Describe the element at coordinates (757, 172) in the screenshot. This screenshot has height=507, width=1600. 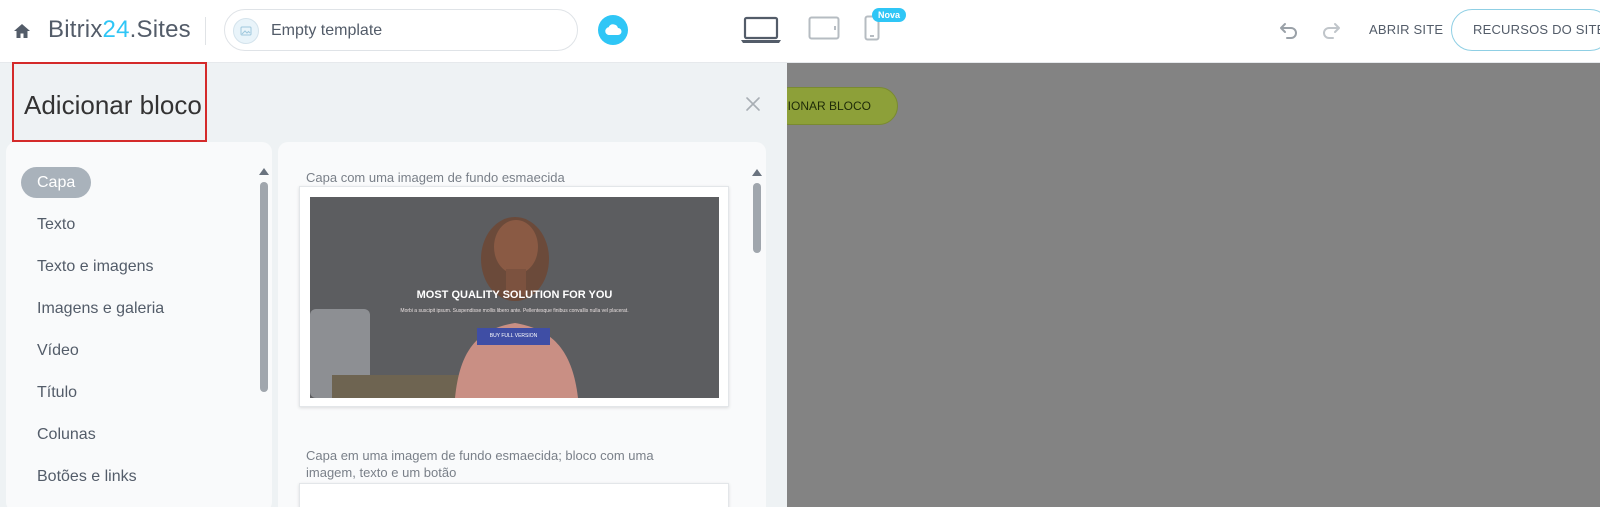
I see `blocks-scroll-up-arrow` at that location.